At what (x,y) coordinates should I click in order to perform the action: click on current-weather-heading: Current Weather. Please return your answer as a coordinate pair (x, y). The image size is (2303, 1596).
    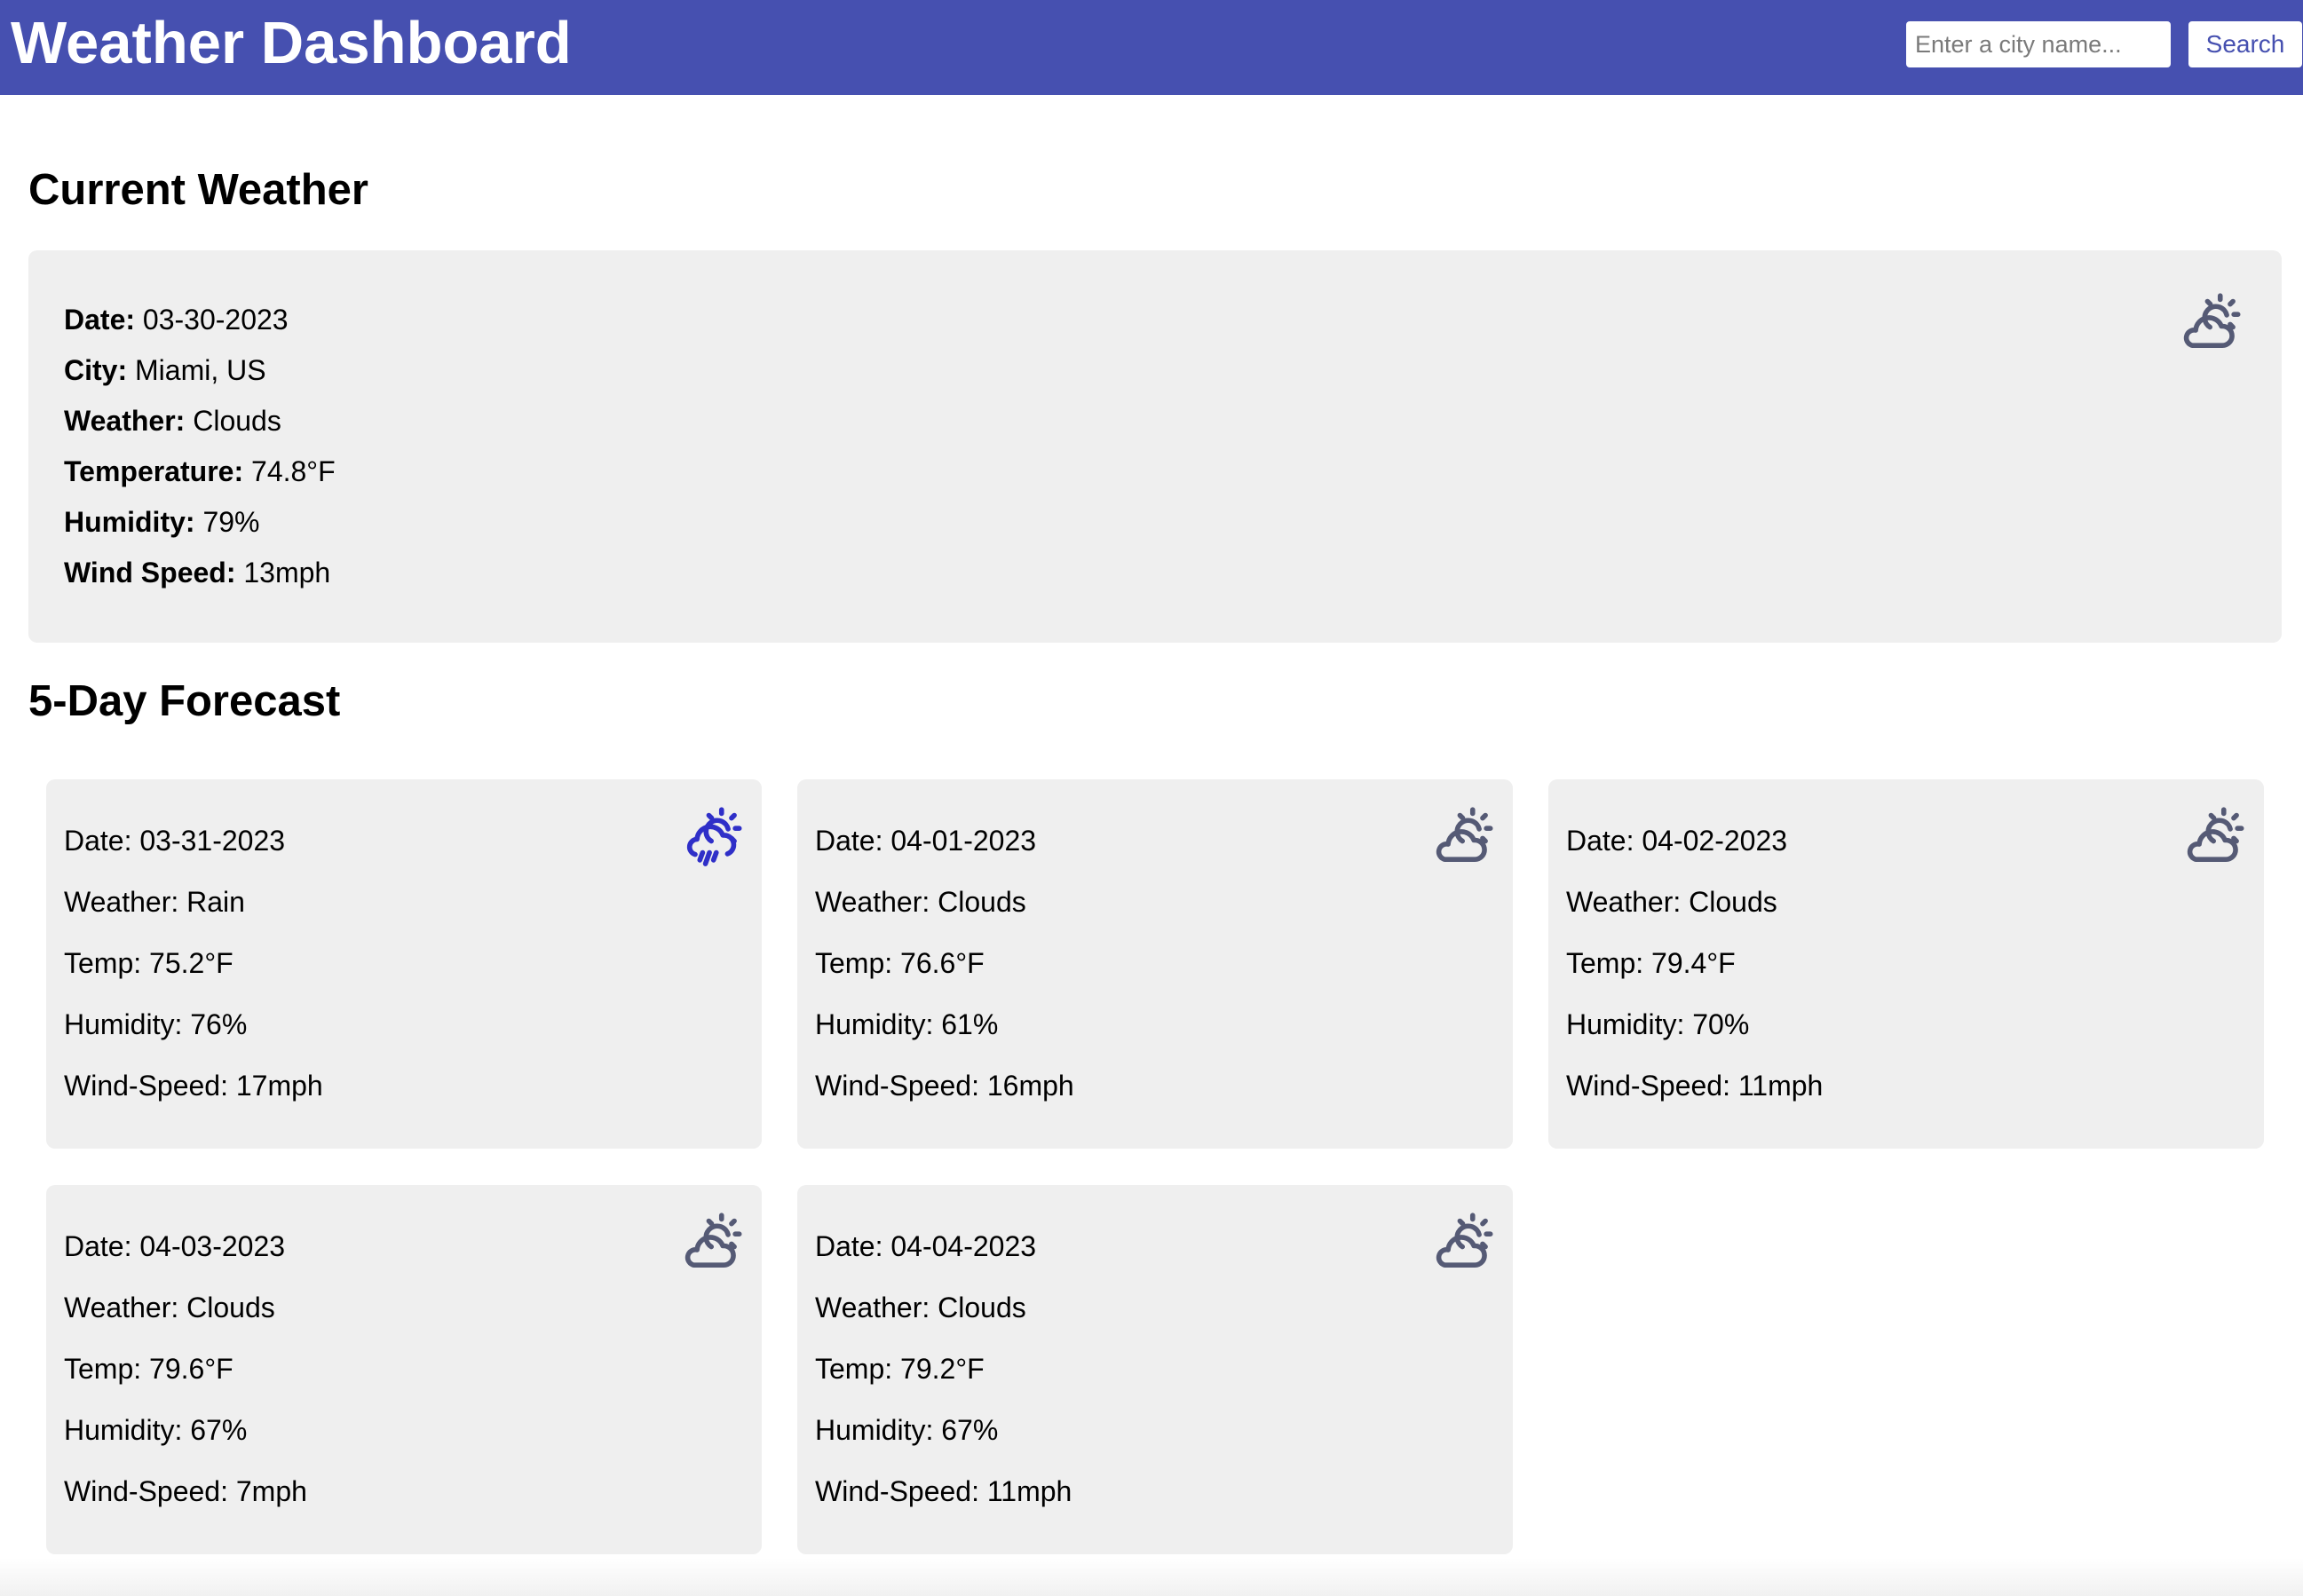
    Looking at the image, I should click on (198, 190).